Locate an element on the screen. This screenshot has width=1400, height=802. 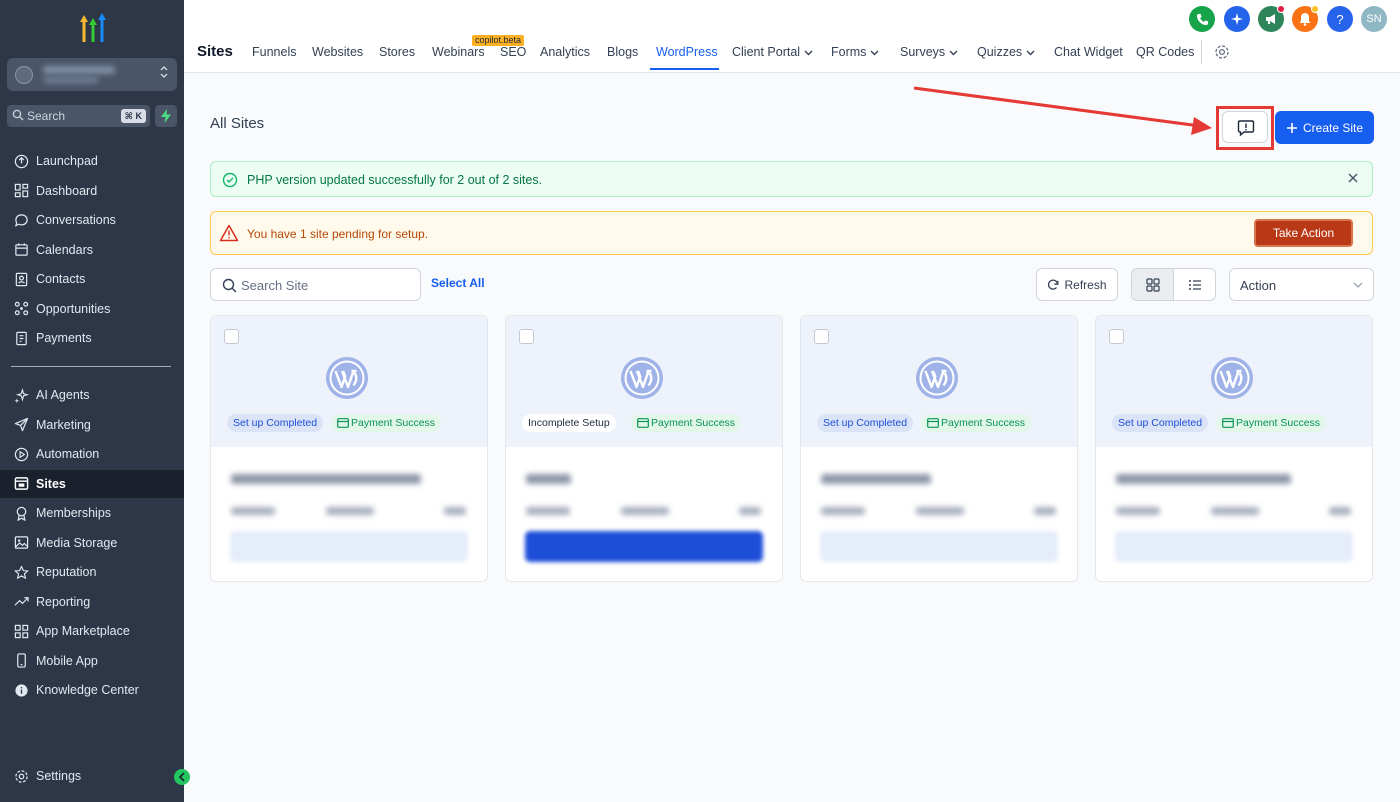
announcements-button is located at coordinates (1271, 18).